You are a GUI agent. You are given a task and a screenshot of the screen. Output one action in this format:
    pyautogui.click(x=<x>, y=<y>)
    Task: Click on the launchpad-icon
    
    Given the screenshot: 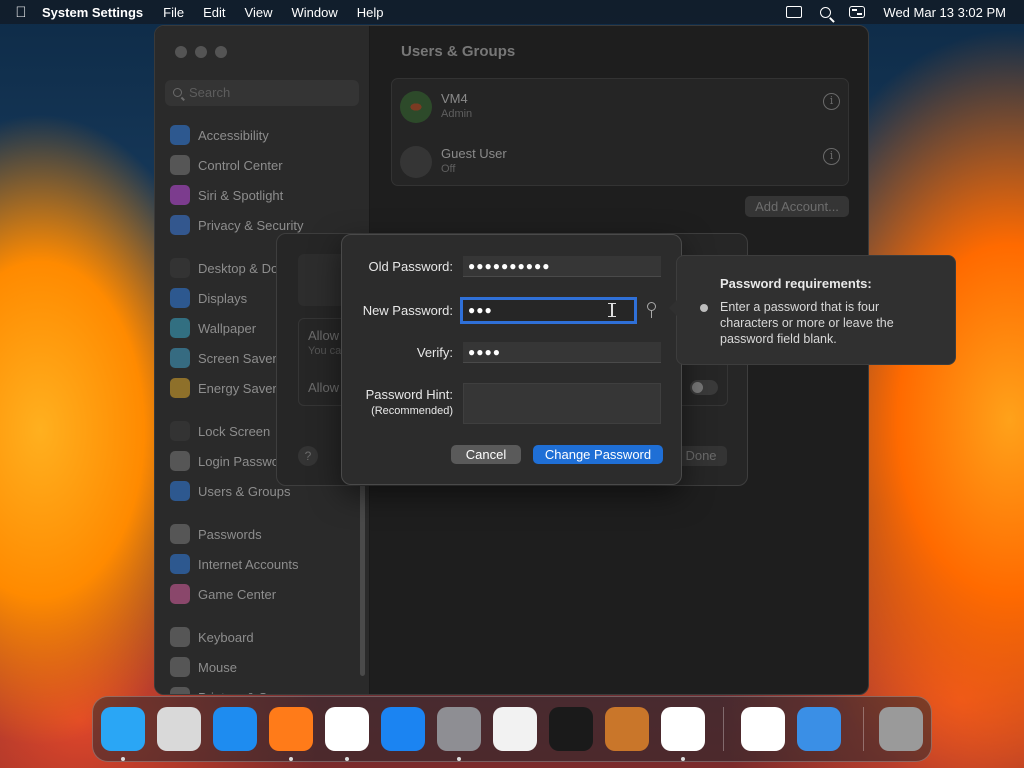 What is the action you would take?
    pyautogui.click(x=179, y=729)
    